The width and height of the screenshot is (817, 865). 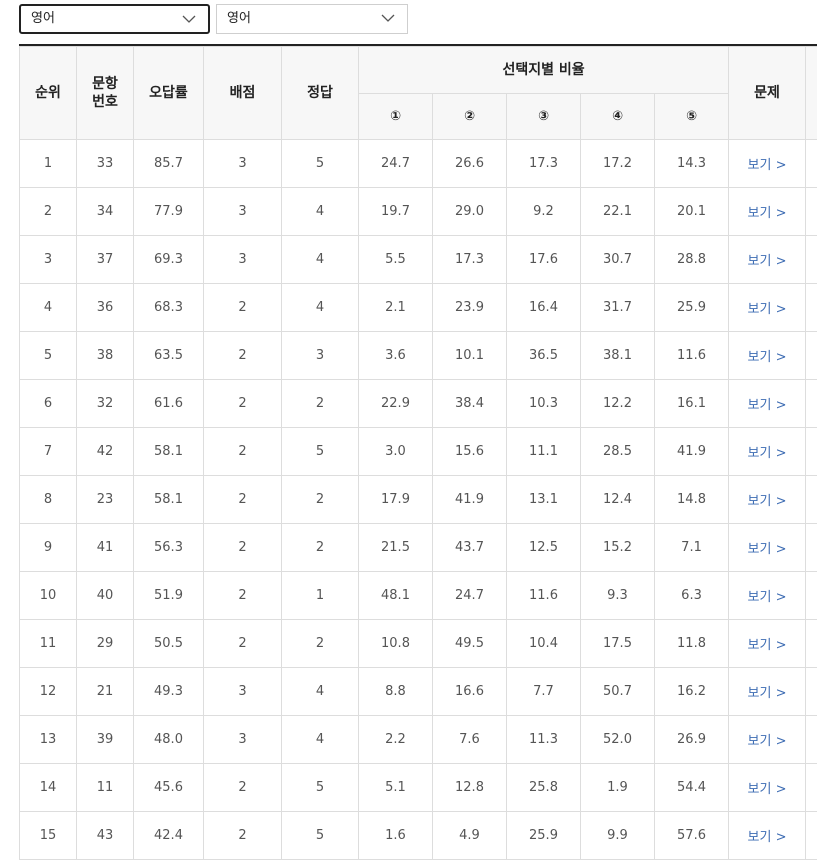 I want to click on choice-1-ratio-cell: 3.6, so click(x=395, y=355).